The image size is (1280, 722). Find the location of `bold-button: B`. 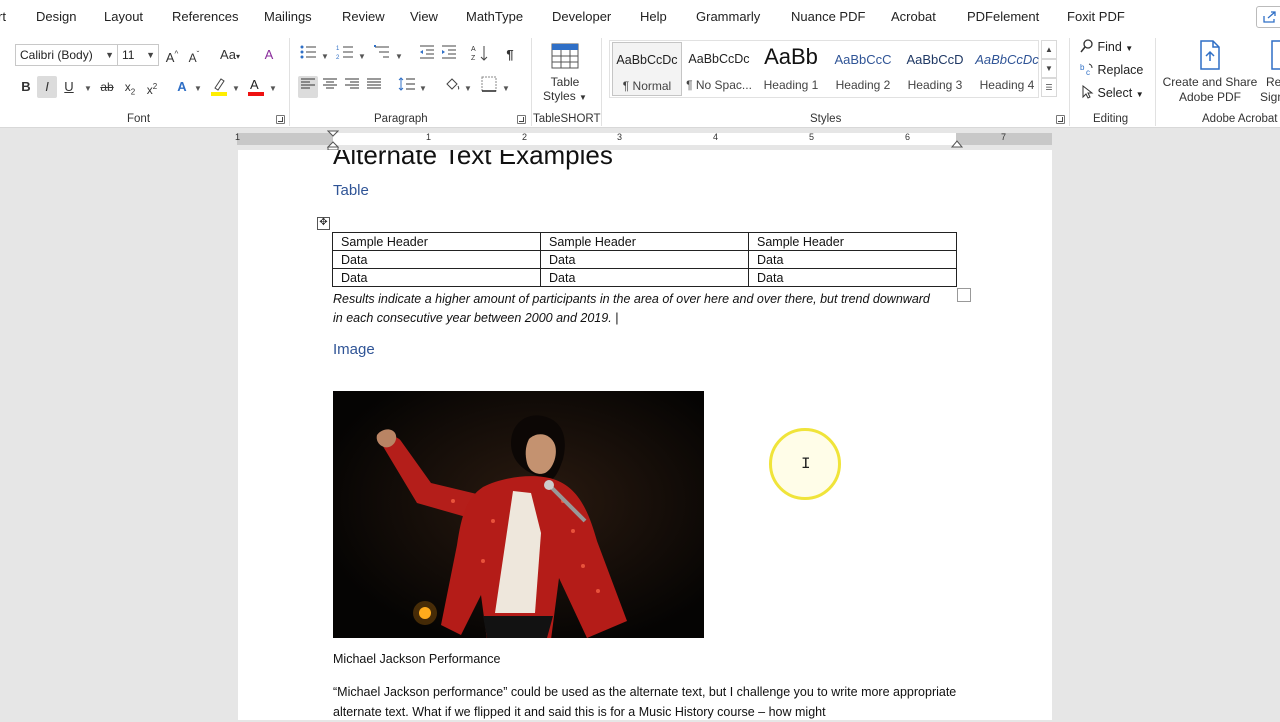

bold-button: B is located at coordinates (26, 87).